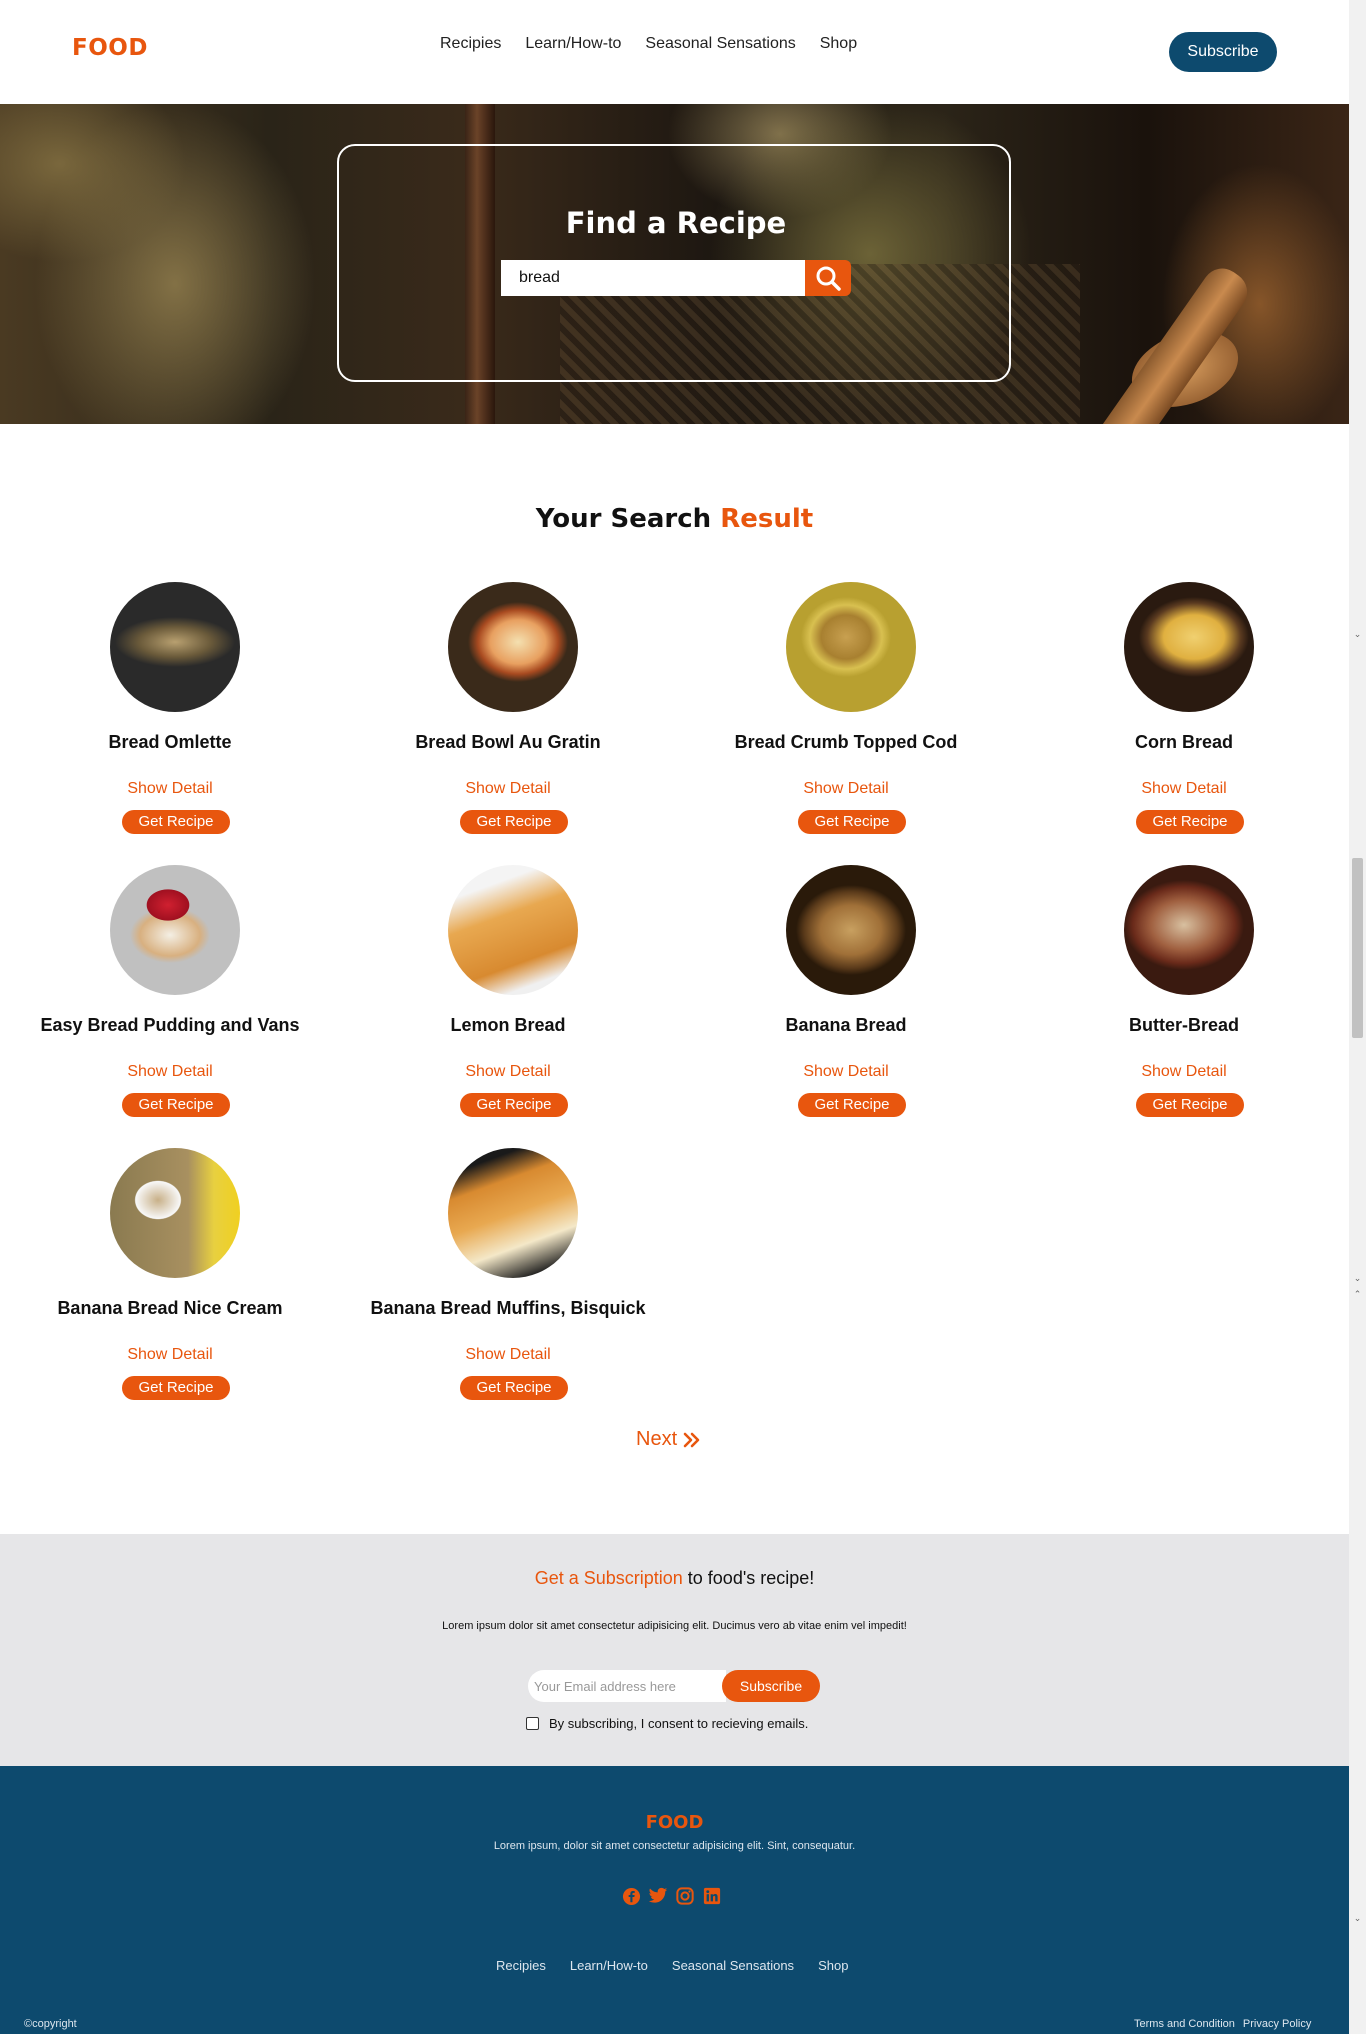 The width and height of the screenshot is (1366, 2034). Describe the element at coordinates (691, 1439) in the screenshot. I see `double-chevron-right-icon` at that location.